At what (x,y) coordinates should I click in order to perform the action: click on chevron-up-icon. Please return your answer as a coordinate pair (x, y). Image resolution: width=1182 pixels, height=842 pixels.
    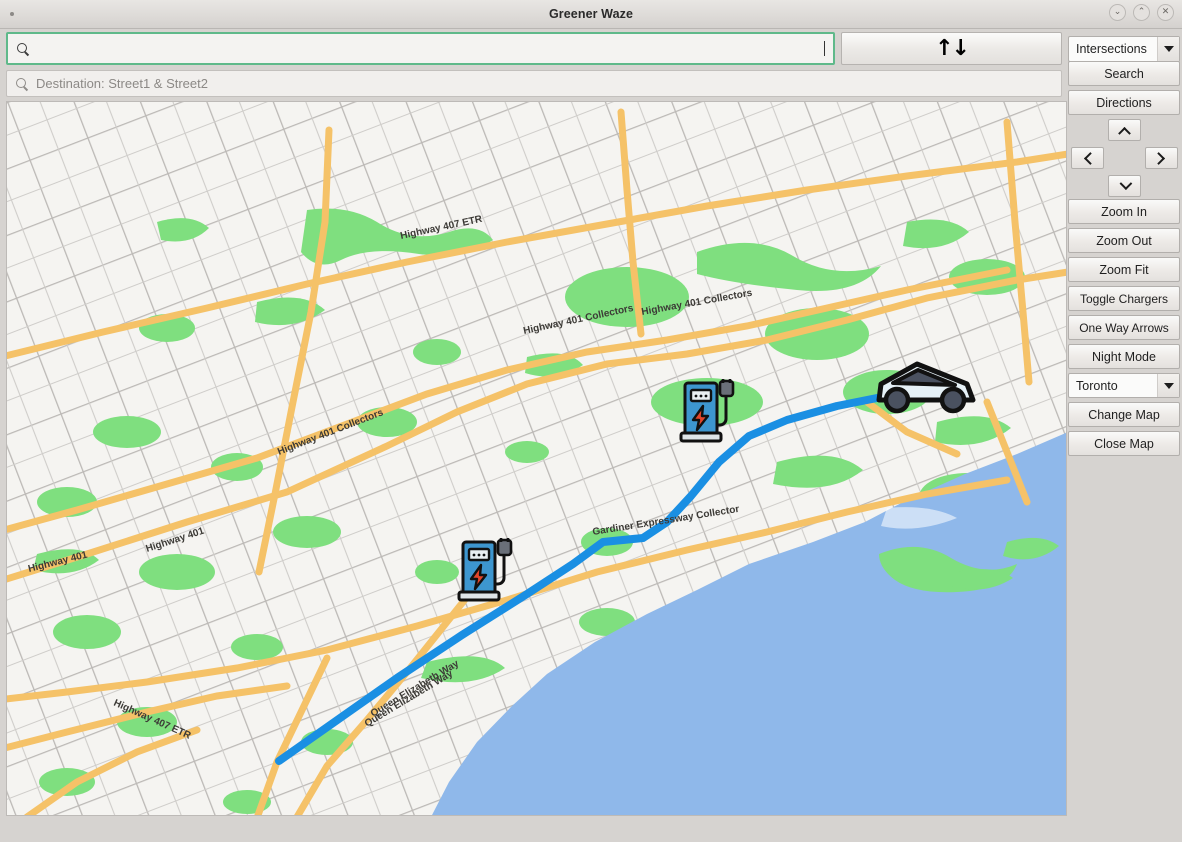
    Looking at the image, I should click on (1124, 133).